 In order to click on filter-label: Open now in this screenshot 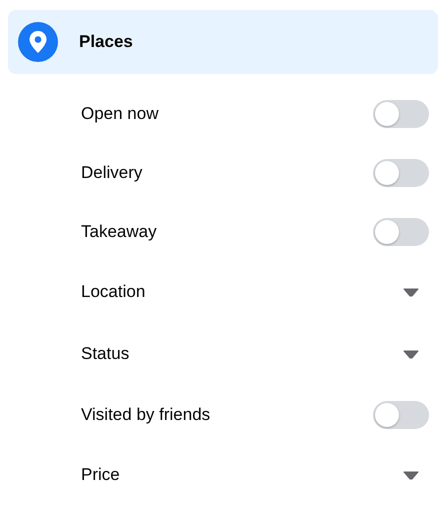, I will do `click(119, 114)`.